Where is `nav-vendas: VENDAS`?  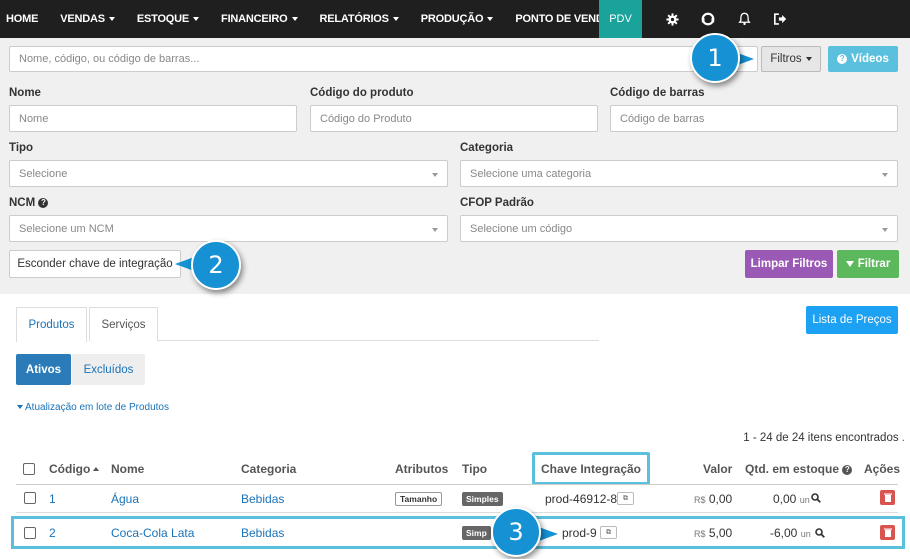
nav-vendas: VENDAS is located at coordinates (87, 19).